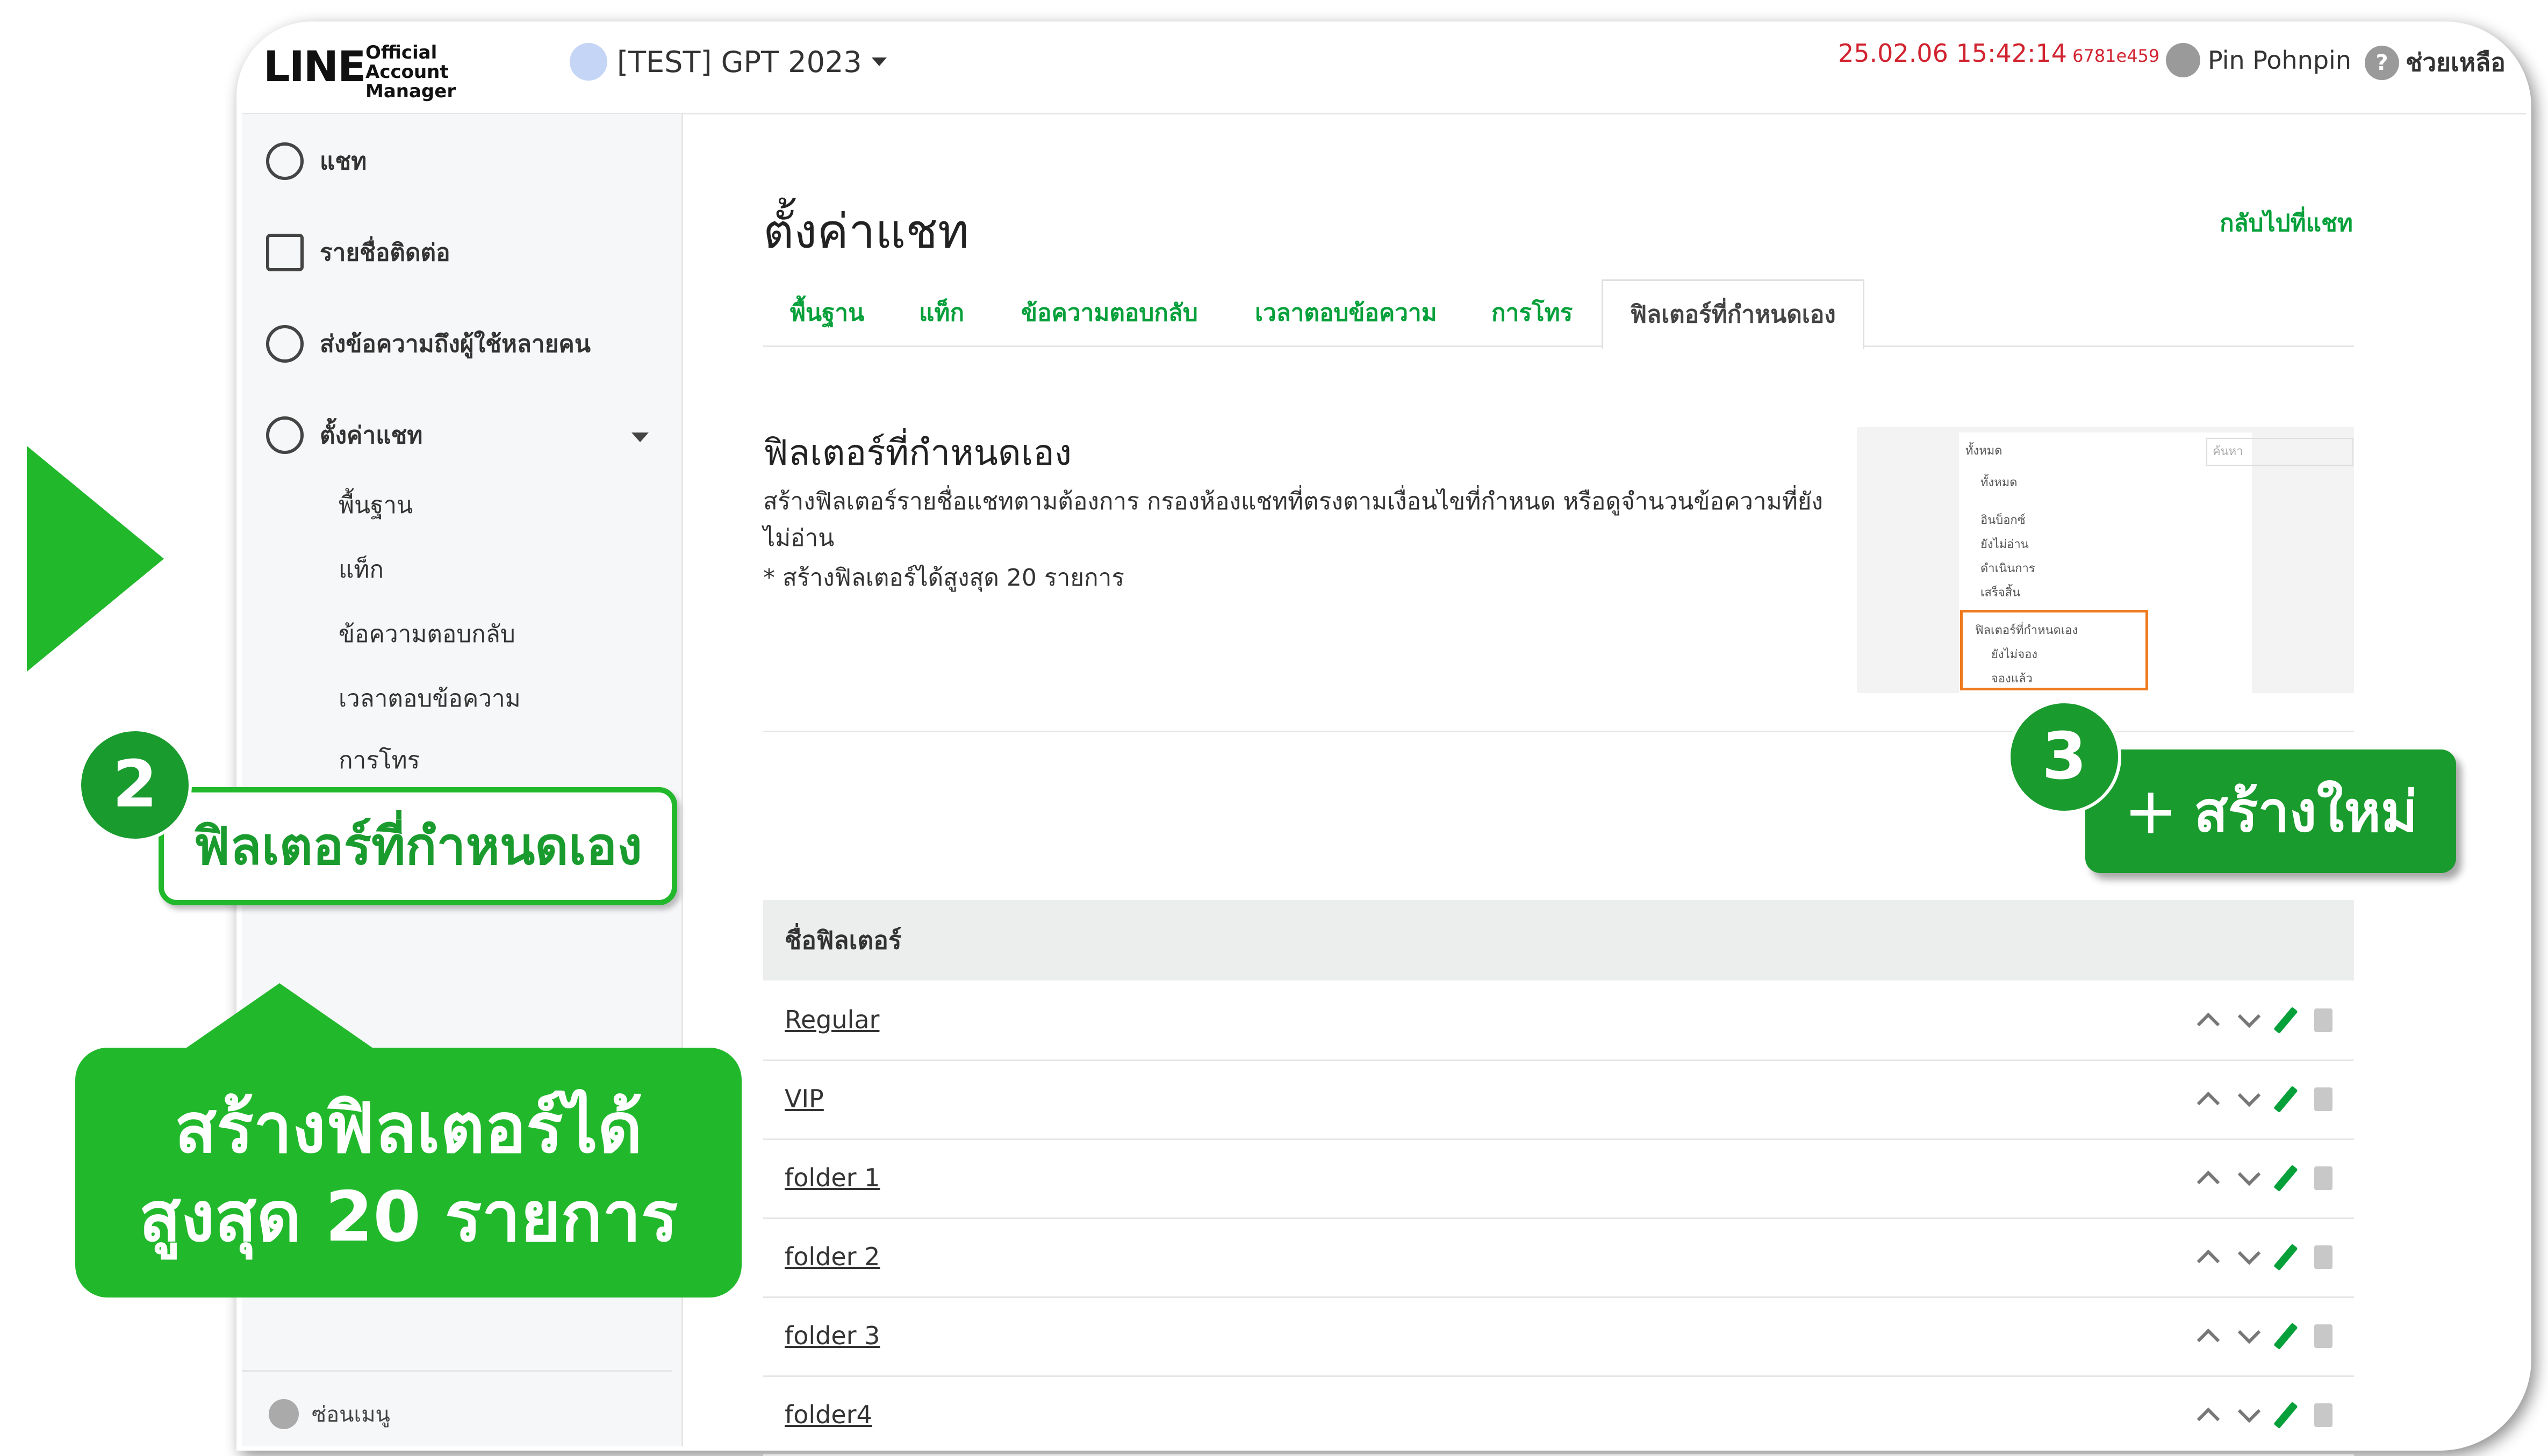  What do you see at coordinates (588, 62) in the screenshot?
I see `account-avatar` at bounding box center [588, 62].